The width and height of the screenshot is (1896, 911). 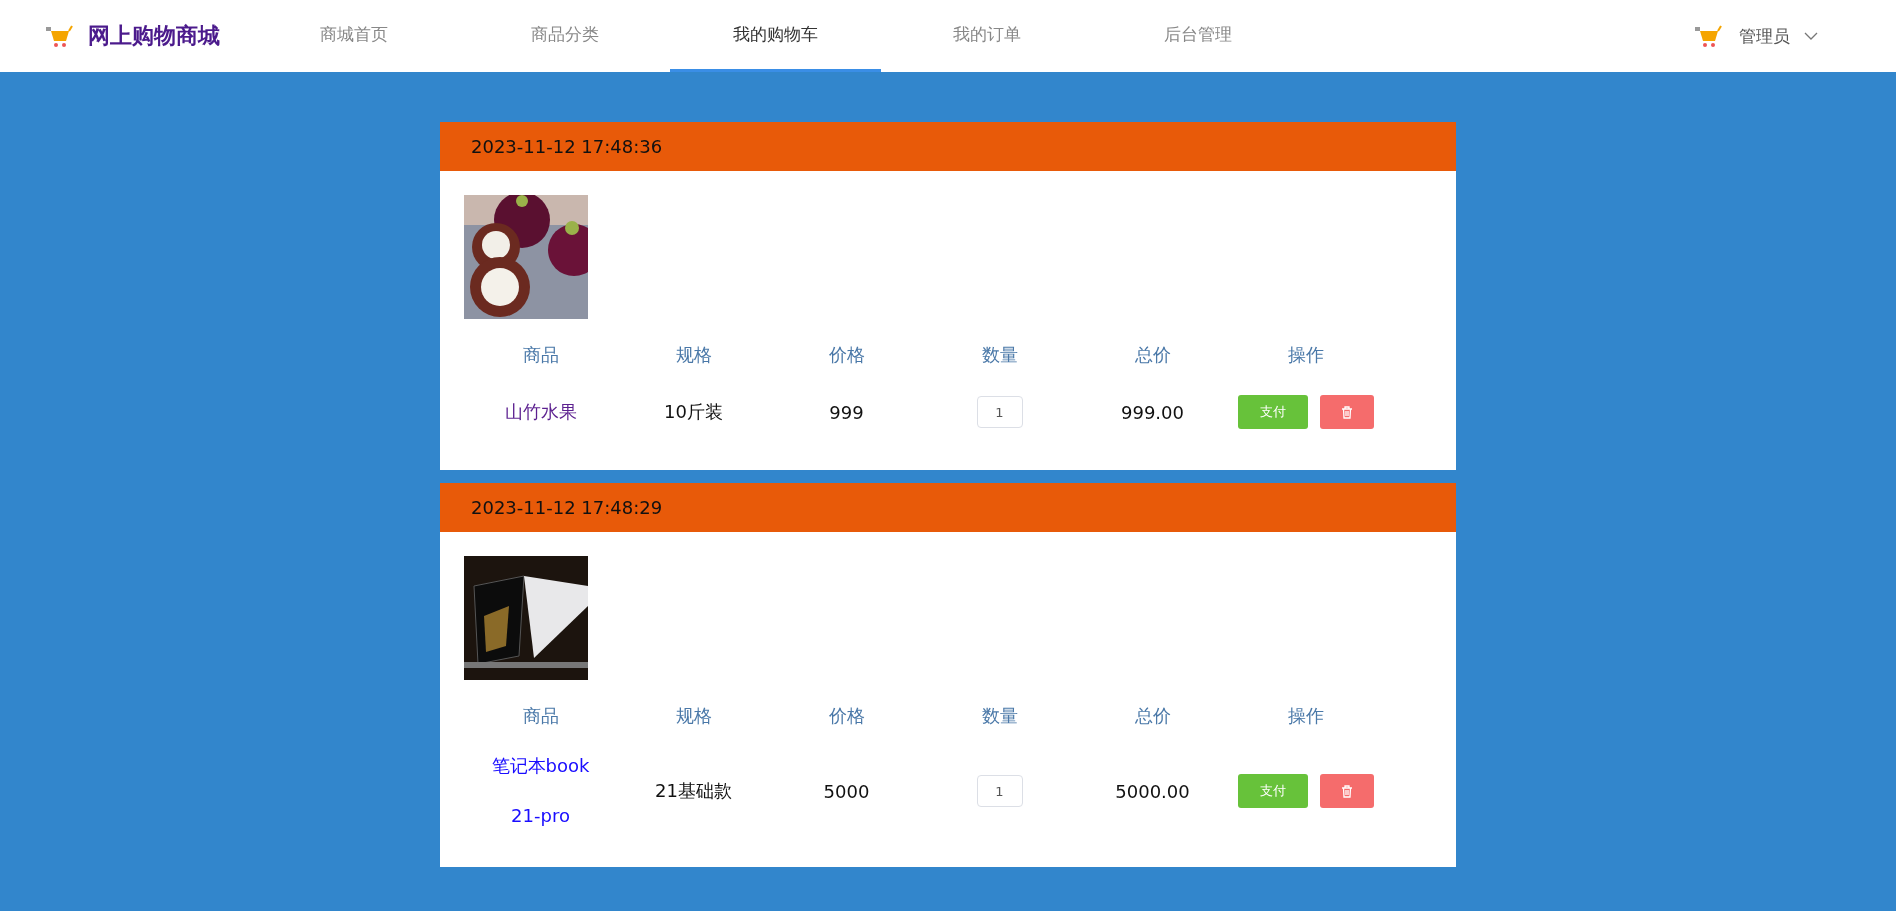 I want to click on spec-text: 21基础款, so click(x=693, y=791).